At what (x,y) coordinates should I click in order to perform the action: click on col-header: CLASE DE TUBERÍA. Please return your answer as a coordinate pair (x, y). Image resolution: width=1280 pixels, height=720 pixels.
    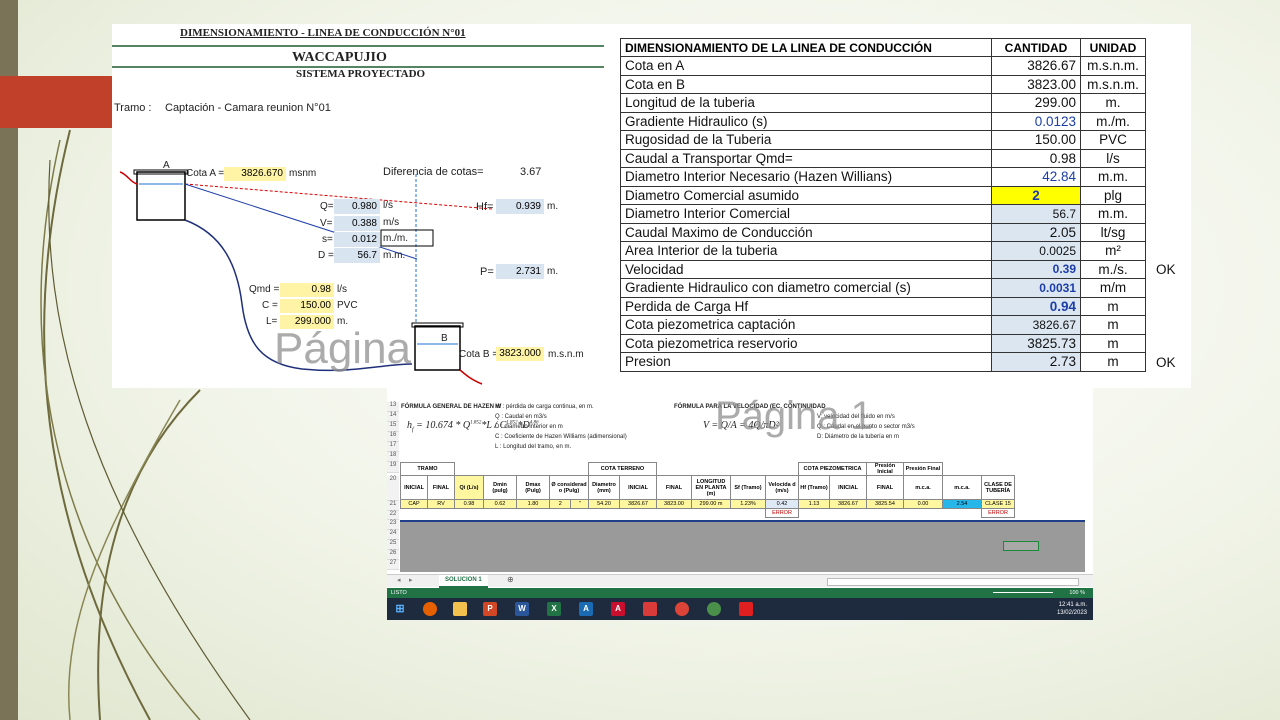
    Looking at the image, I should click on (998, 487).